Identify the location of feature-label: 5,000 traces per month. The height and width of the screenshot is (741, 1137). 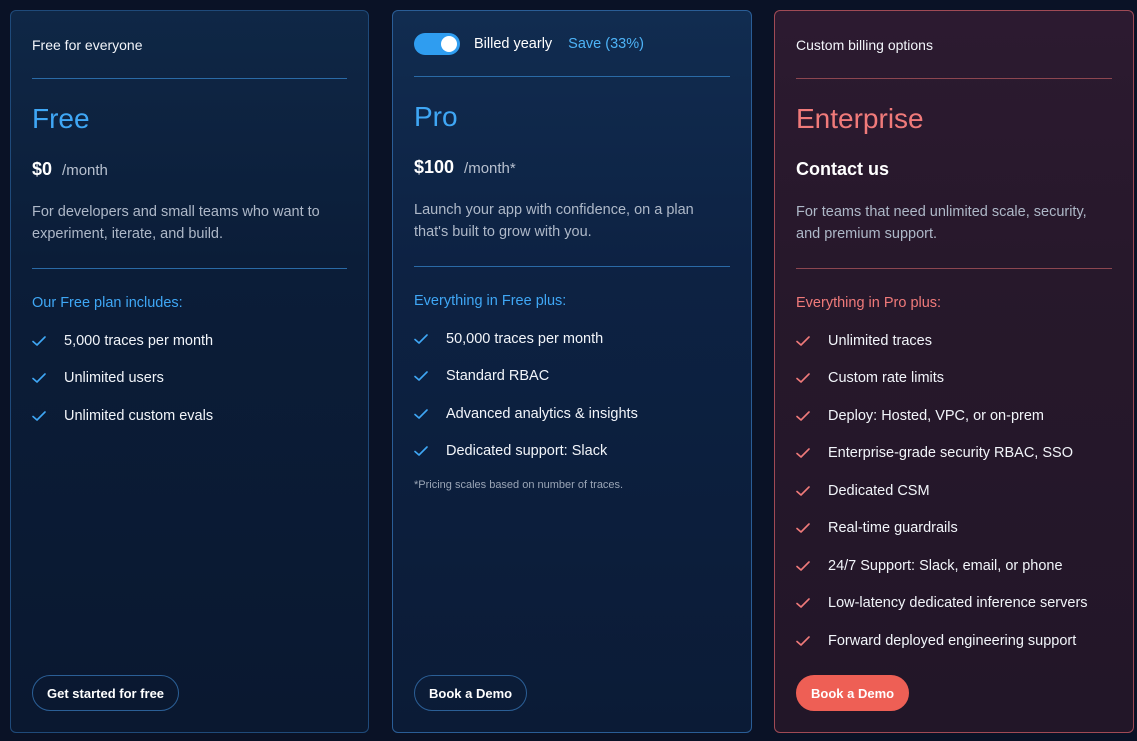
(139, 340).